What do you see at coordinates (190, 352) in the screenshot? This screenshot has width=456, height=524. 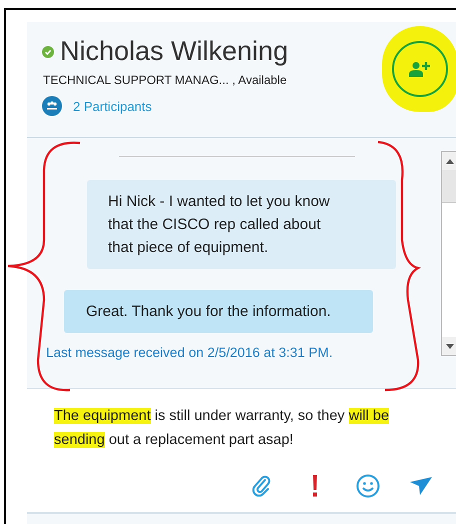 I see `last-message-note: Last message received on 2/5/2016 at 3:31 PM.` at bounding box center [190, 352].